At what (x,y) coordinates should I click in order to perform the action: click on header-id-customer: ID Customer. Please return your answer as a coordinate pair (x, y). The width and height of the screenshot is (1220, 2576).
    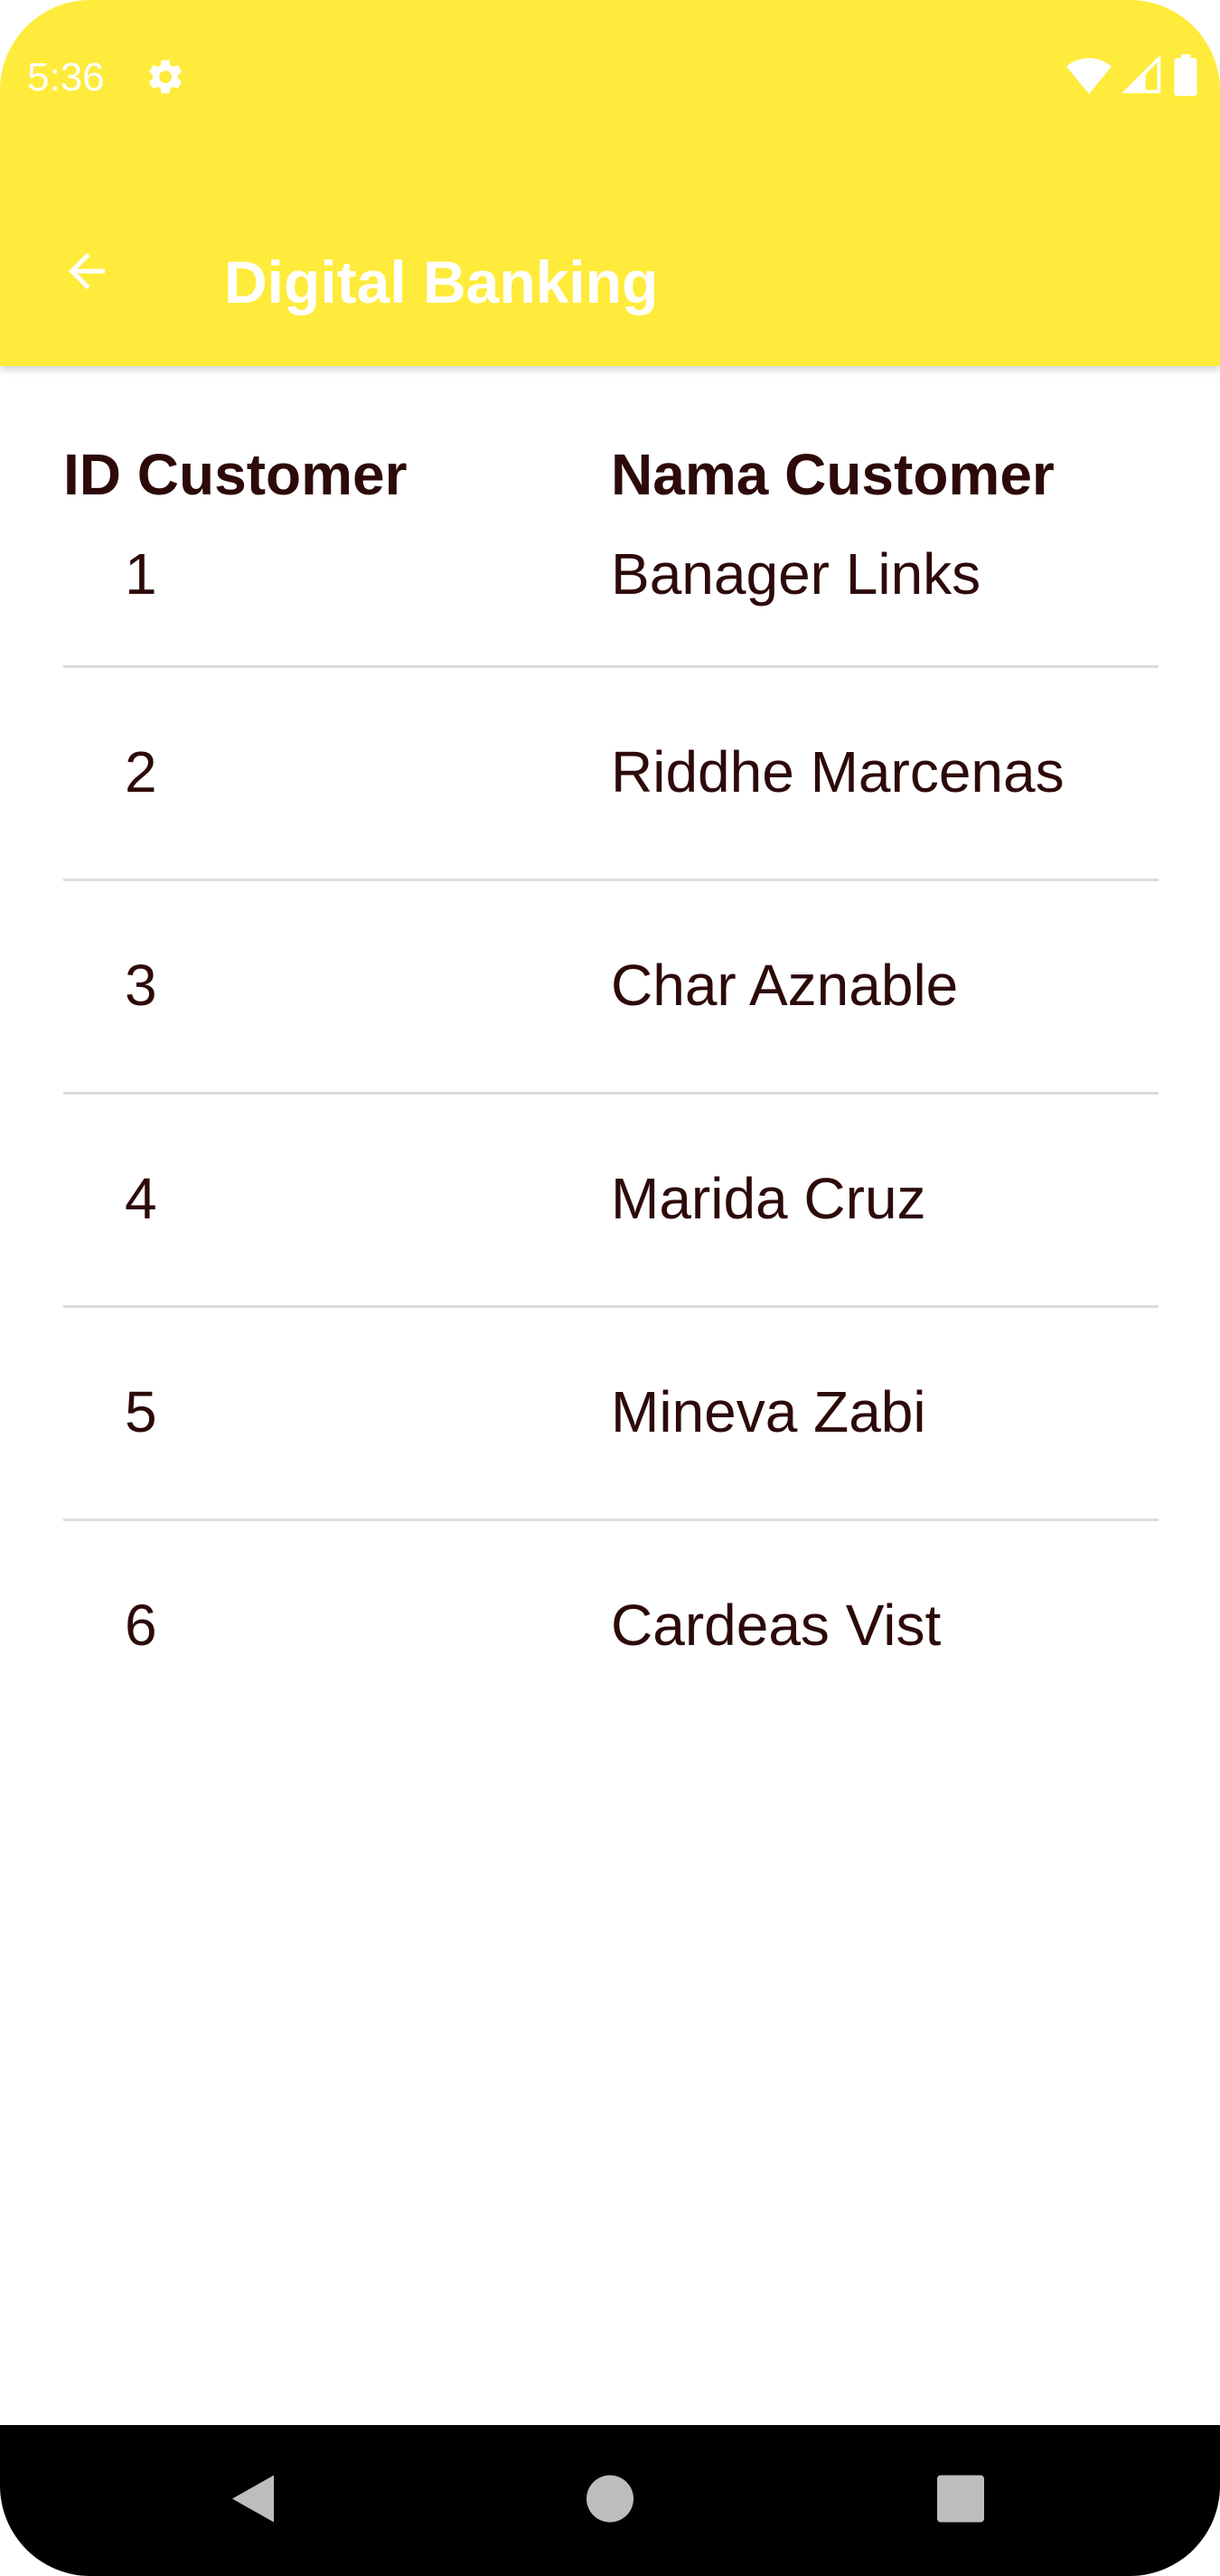
    Looking at the image, I should click on (235, 475).